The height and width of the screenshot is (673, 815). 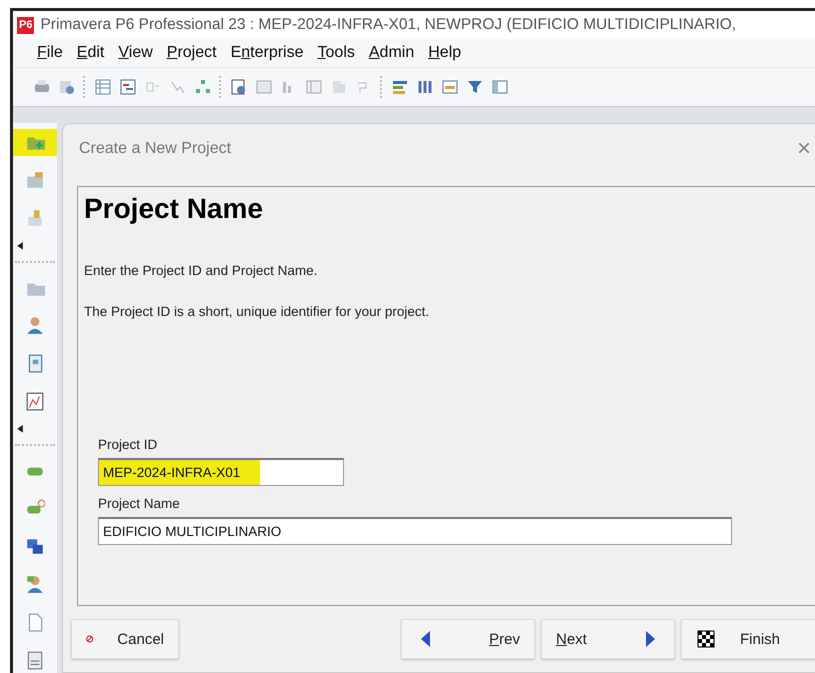 I want to click on cancel-button: Cancel, so click(x=125, y=639).